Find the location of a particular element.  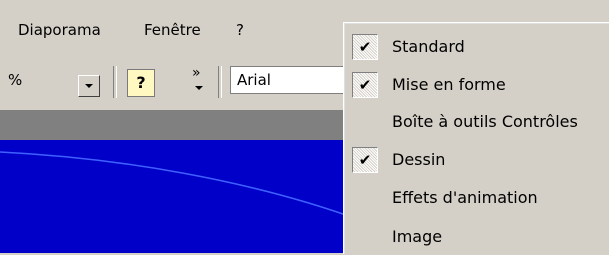

menu-fenetre: Fenêtre is located at coordinates (172, 30).